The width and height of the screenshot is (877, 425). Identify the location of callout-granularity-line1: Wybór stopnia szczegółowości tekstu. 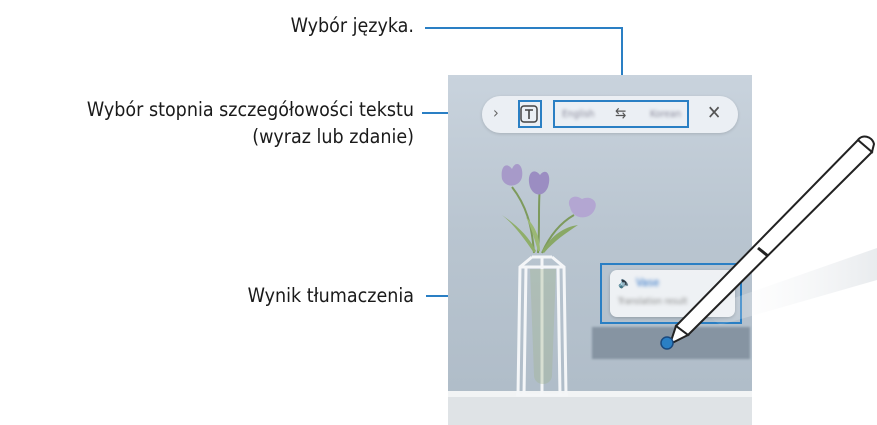
(250, 109).